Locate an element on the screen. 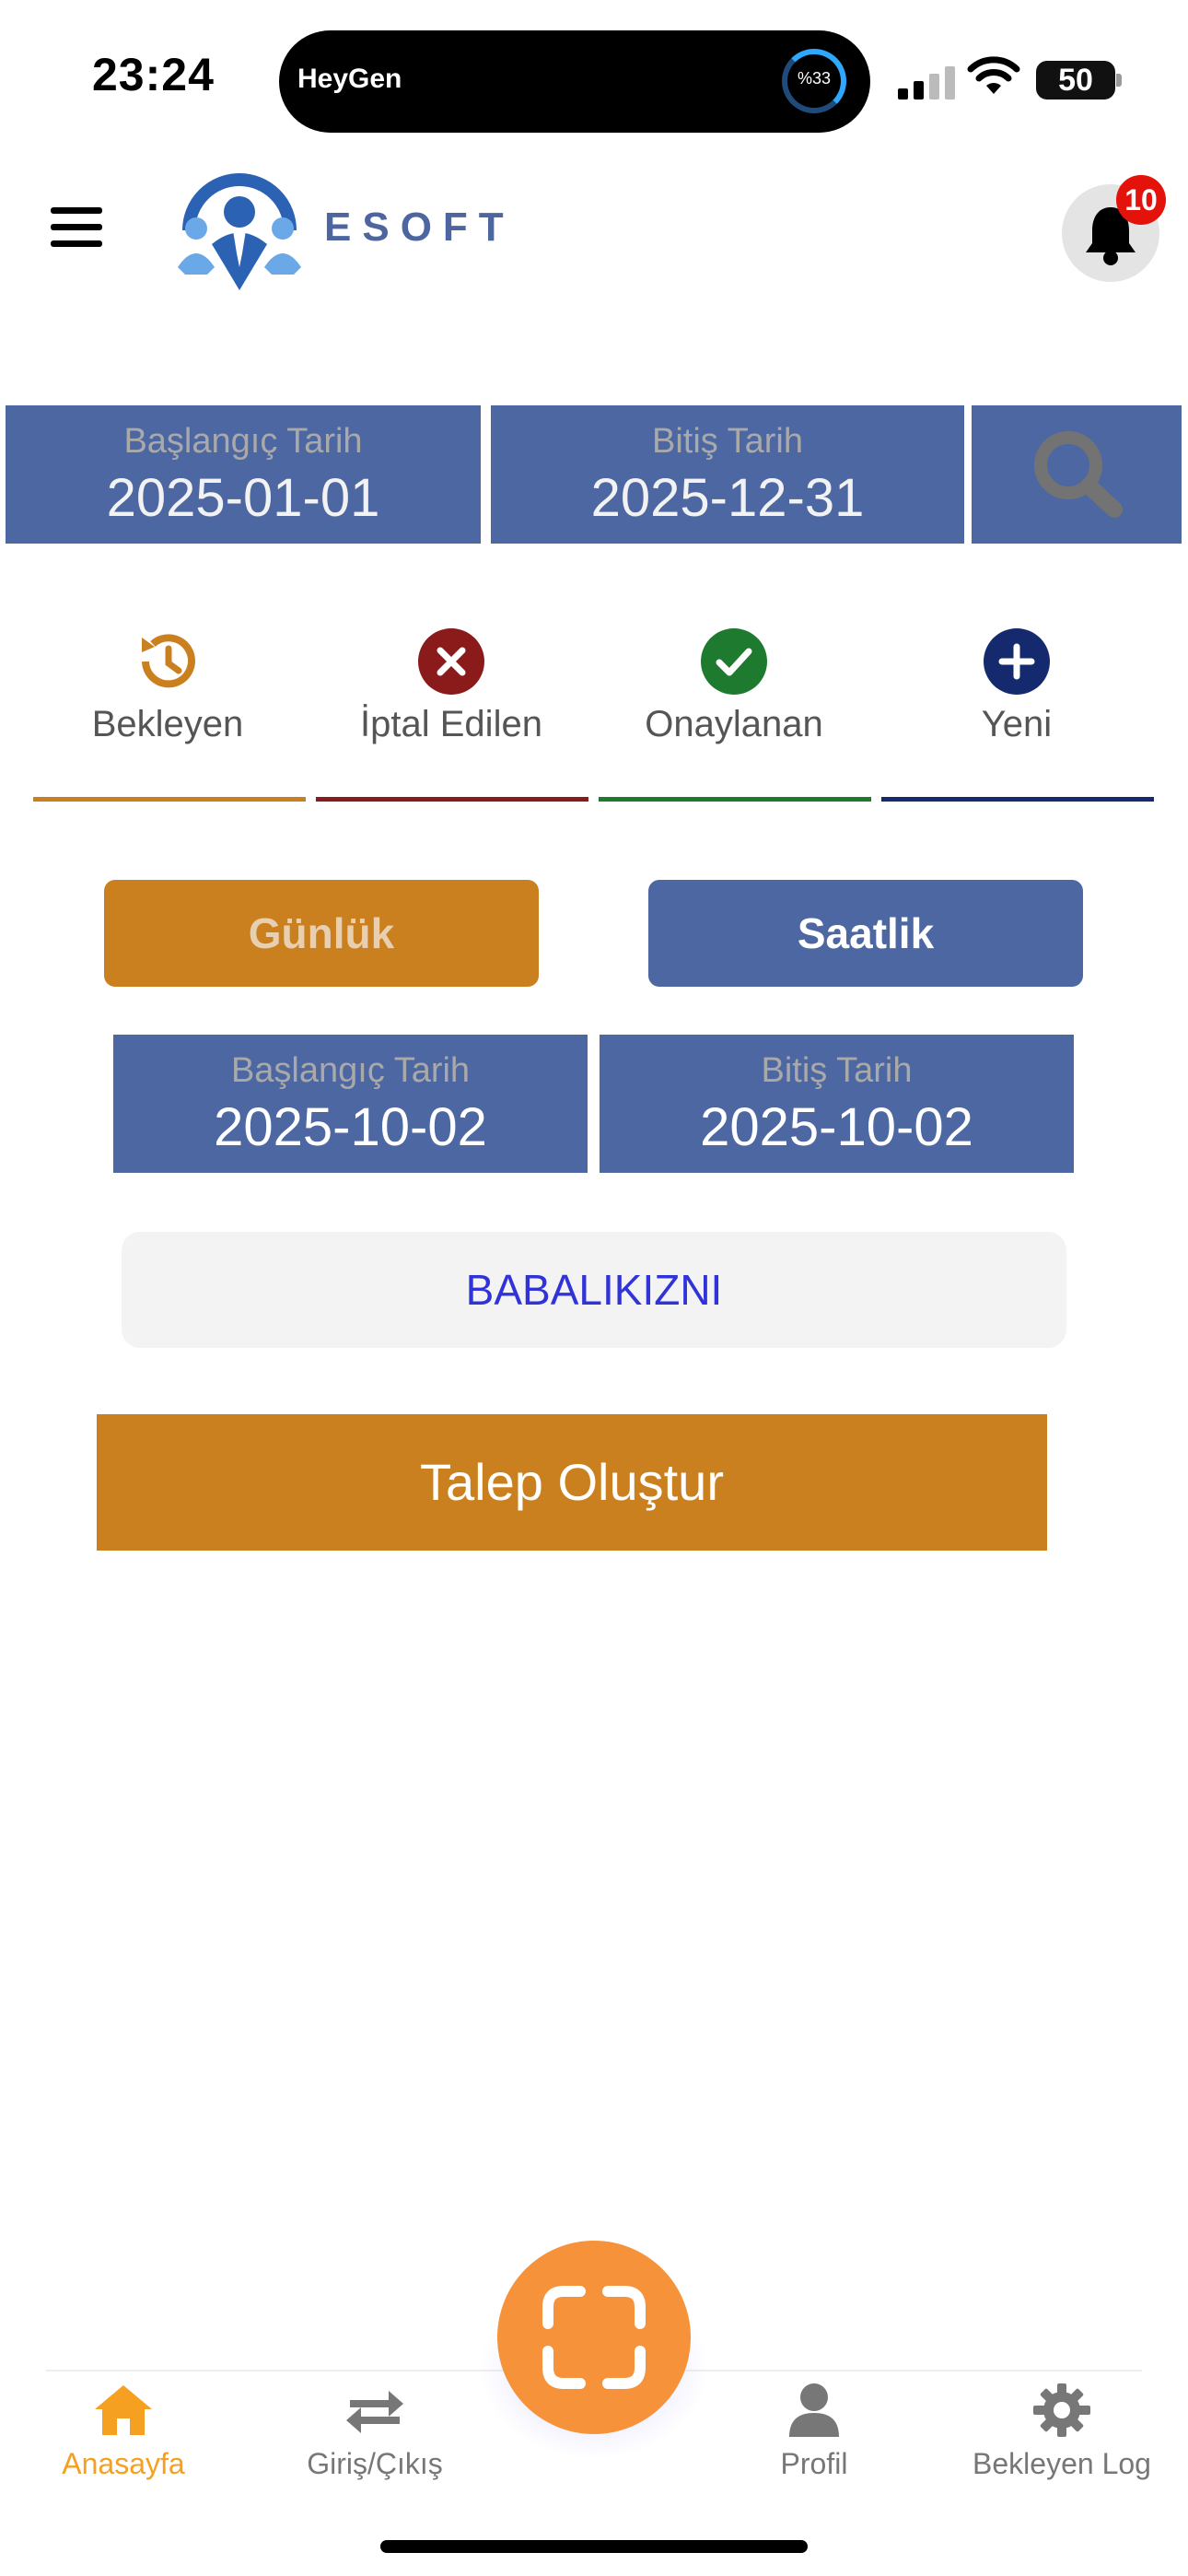 This screenshot has height=2576, width=1188. tab-iptal-edilen: İptal Edilen is located at coordinates (451, 685).